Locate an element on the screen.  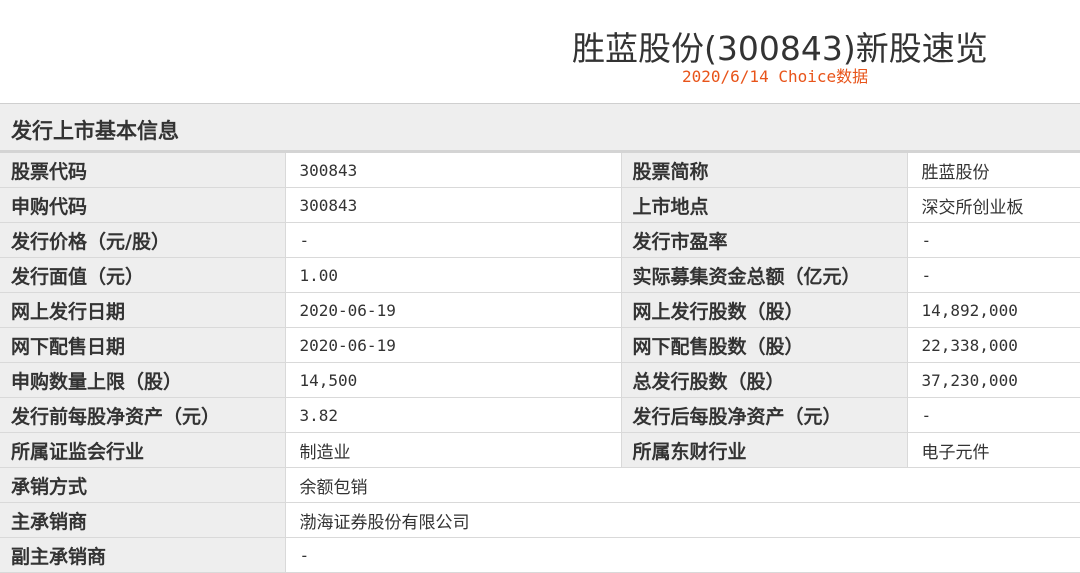
row-value: 电子元件 is located at coordinates (993, 450).